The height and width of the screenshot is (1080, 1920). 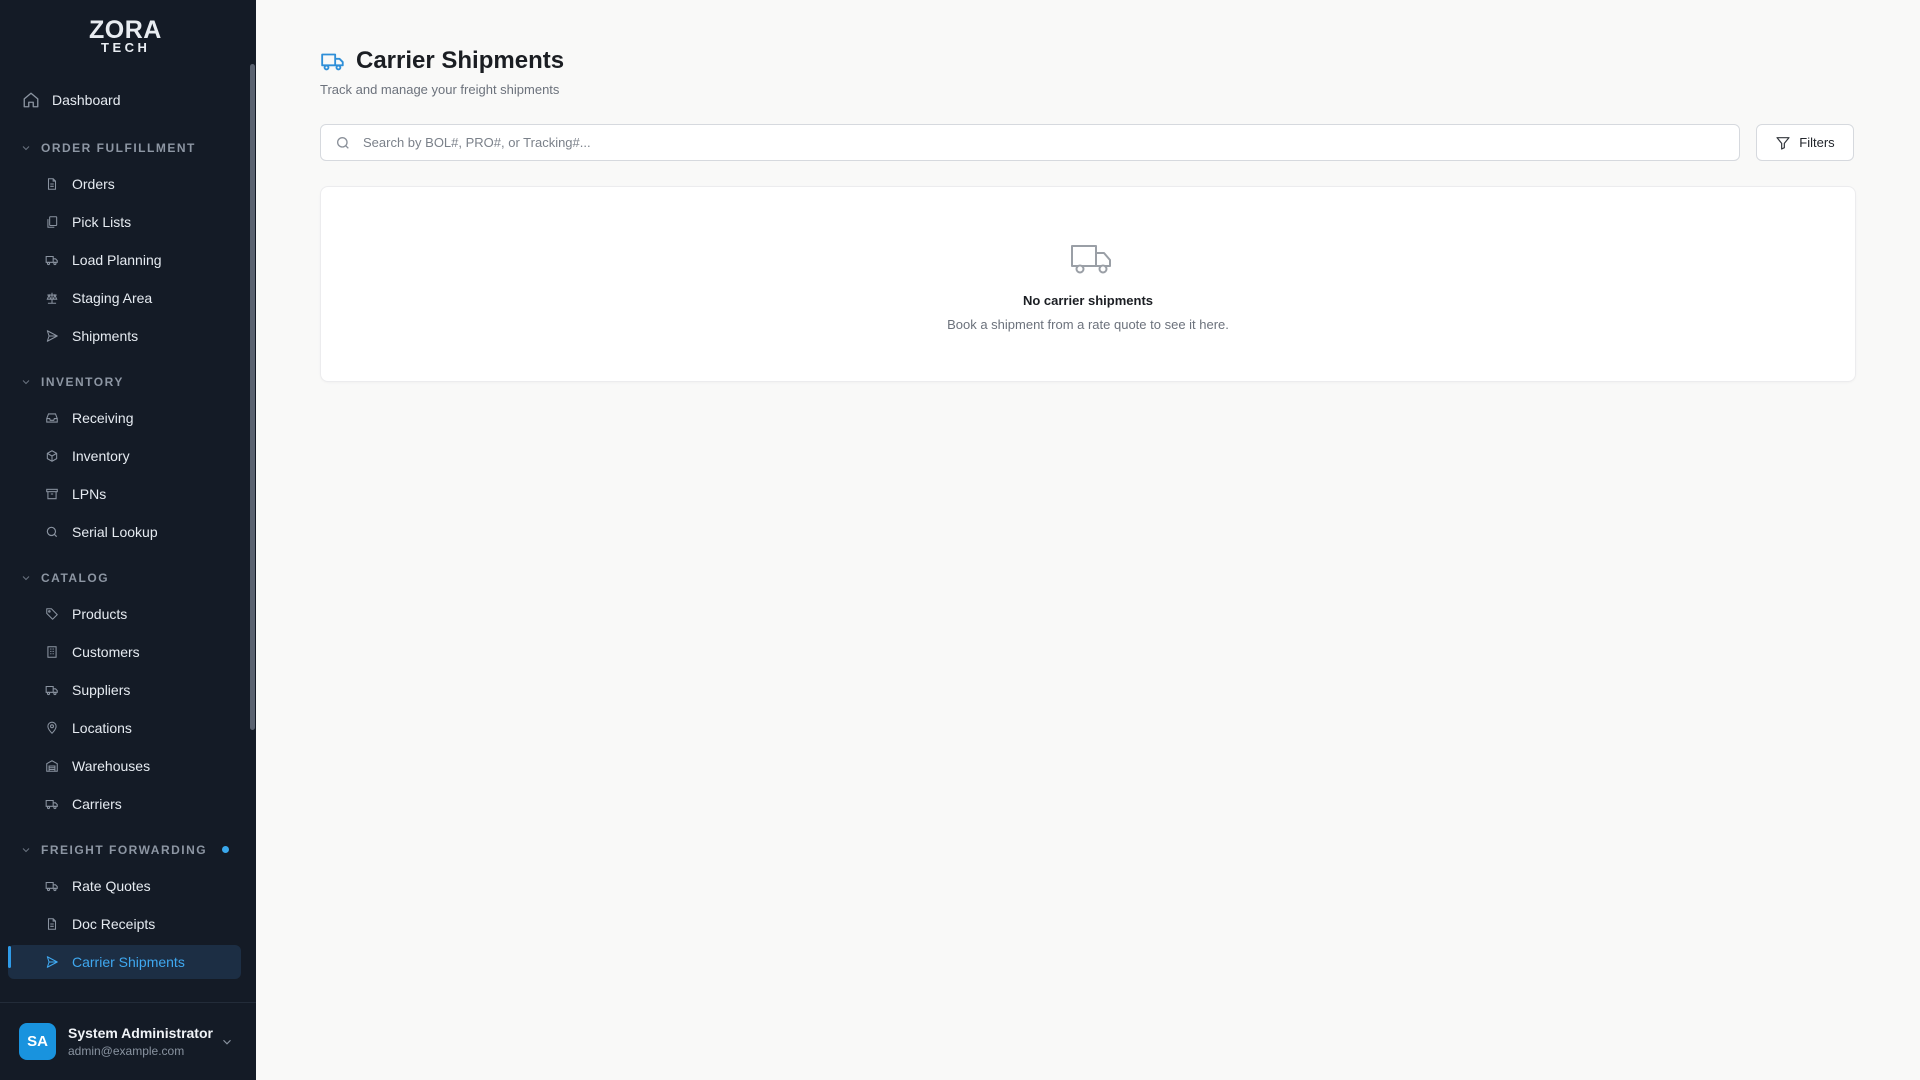 I want to click on tag-icon, so click(x=52, y=614).